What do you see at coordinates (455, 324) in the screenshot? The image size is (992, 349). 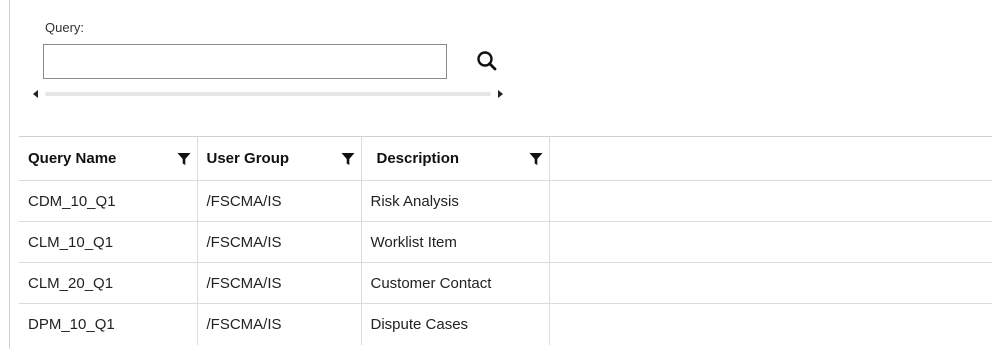 I see `cell-description: Dispute Cases` at bounding box center [455, 324].